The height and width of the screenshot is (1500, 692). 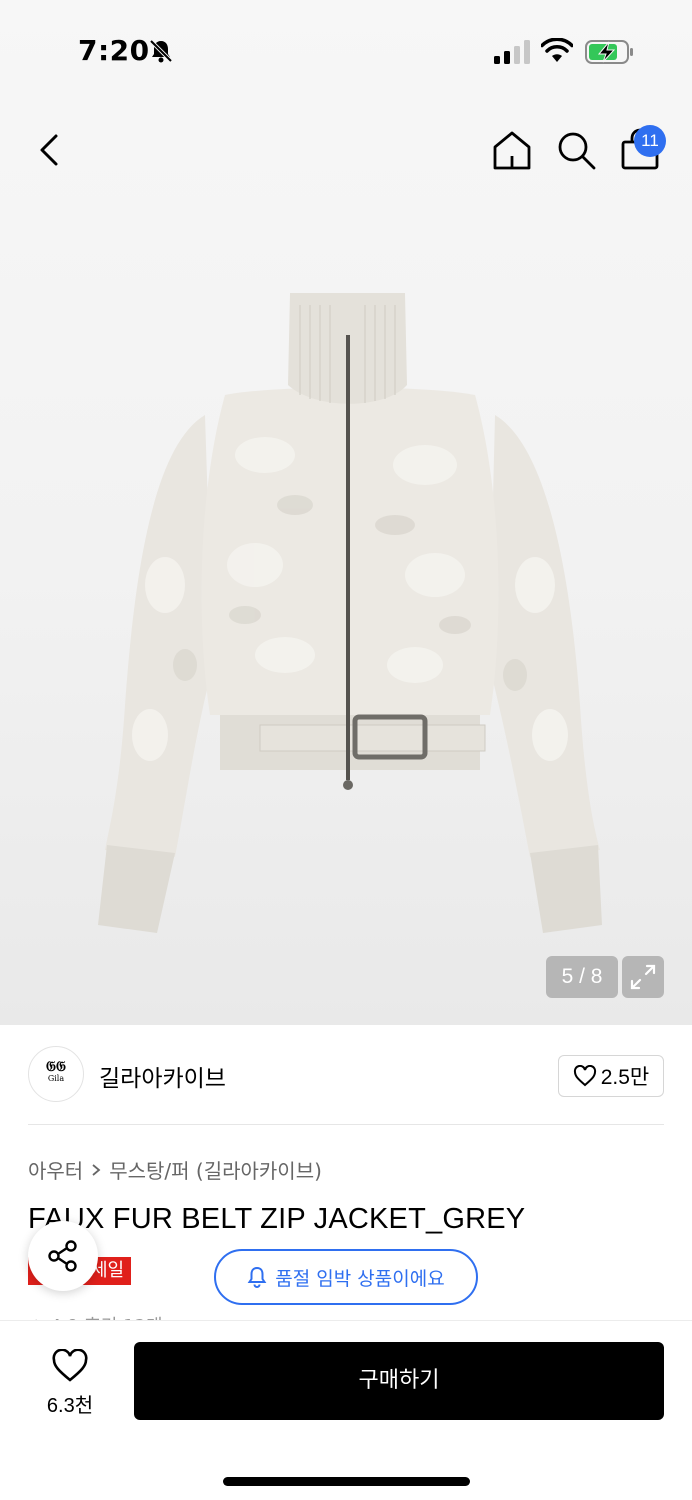 I want to click on brand-logo-text: Gila, so click(x=56, y=1078).